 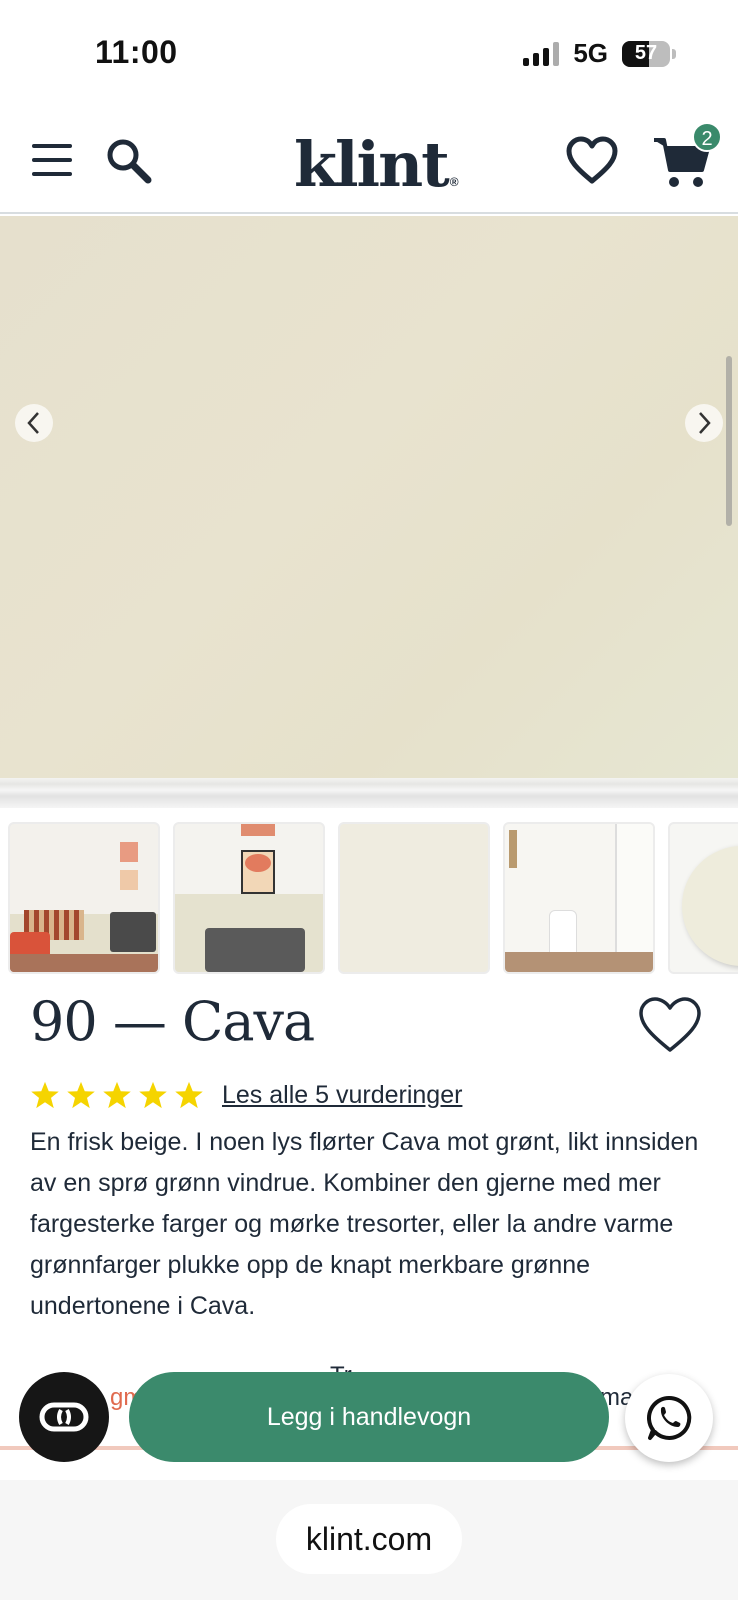 I want to click on chevron-right-icon, so click(x=705, y=423).